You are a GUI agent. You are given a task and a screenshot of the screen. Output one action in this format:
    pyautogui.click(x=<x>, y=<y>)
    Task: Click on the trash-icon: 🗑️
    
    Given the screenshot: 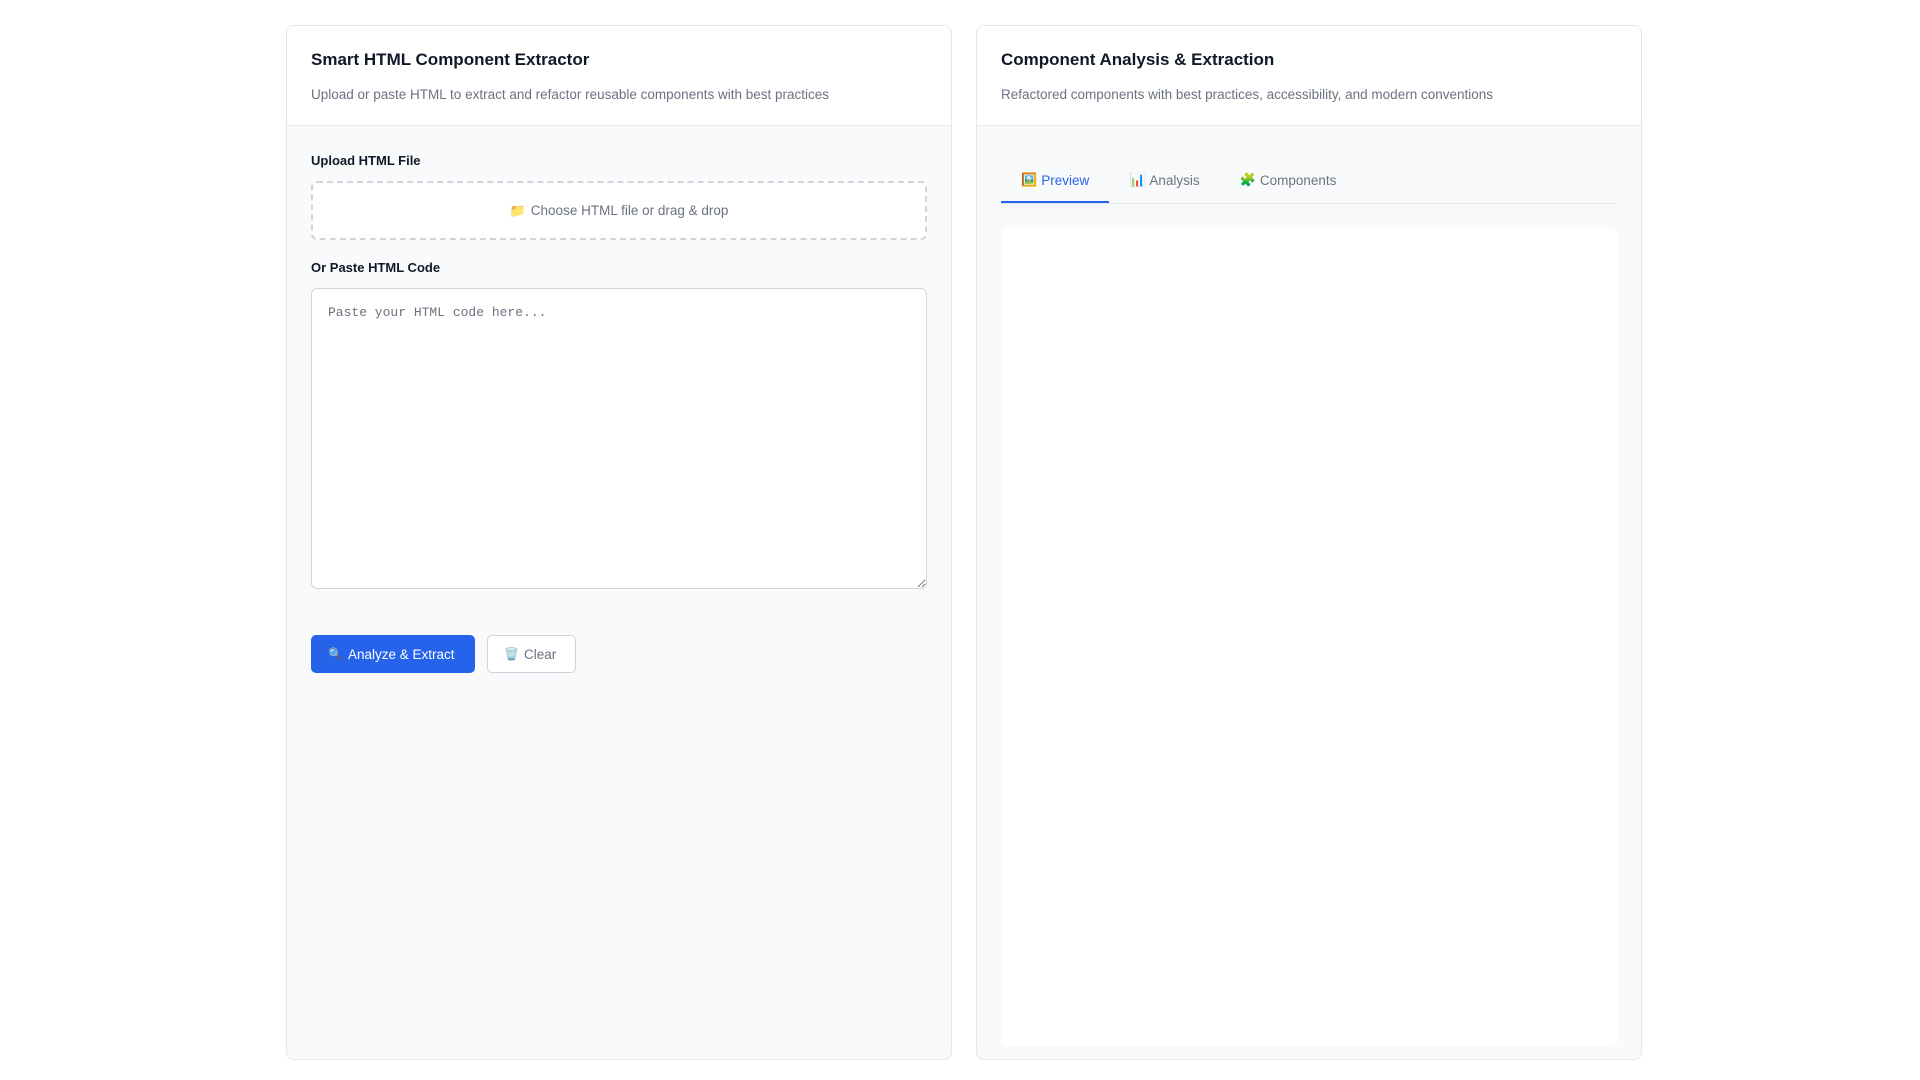 What is the action you would take?
    pyautogui.click(x=511, y=654)
    